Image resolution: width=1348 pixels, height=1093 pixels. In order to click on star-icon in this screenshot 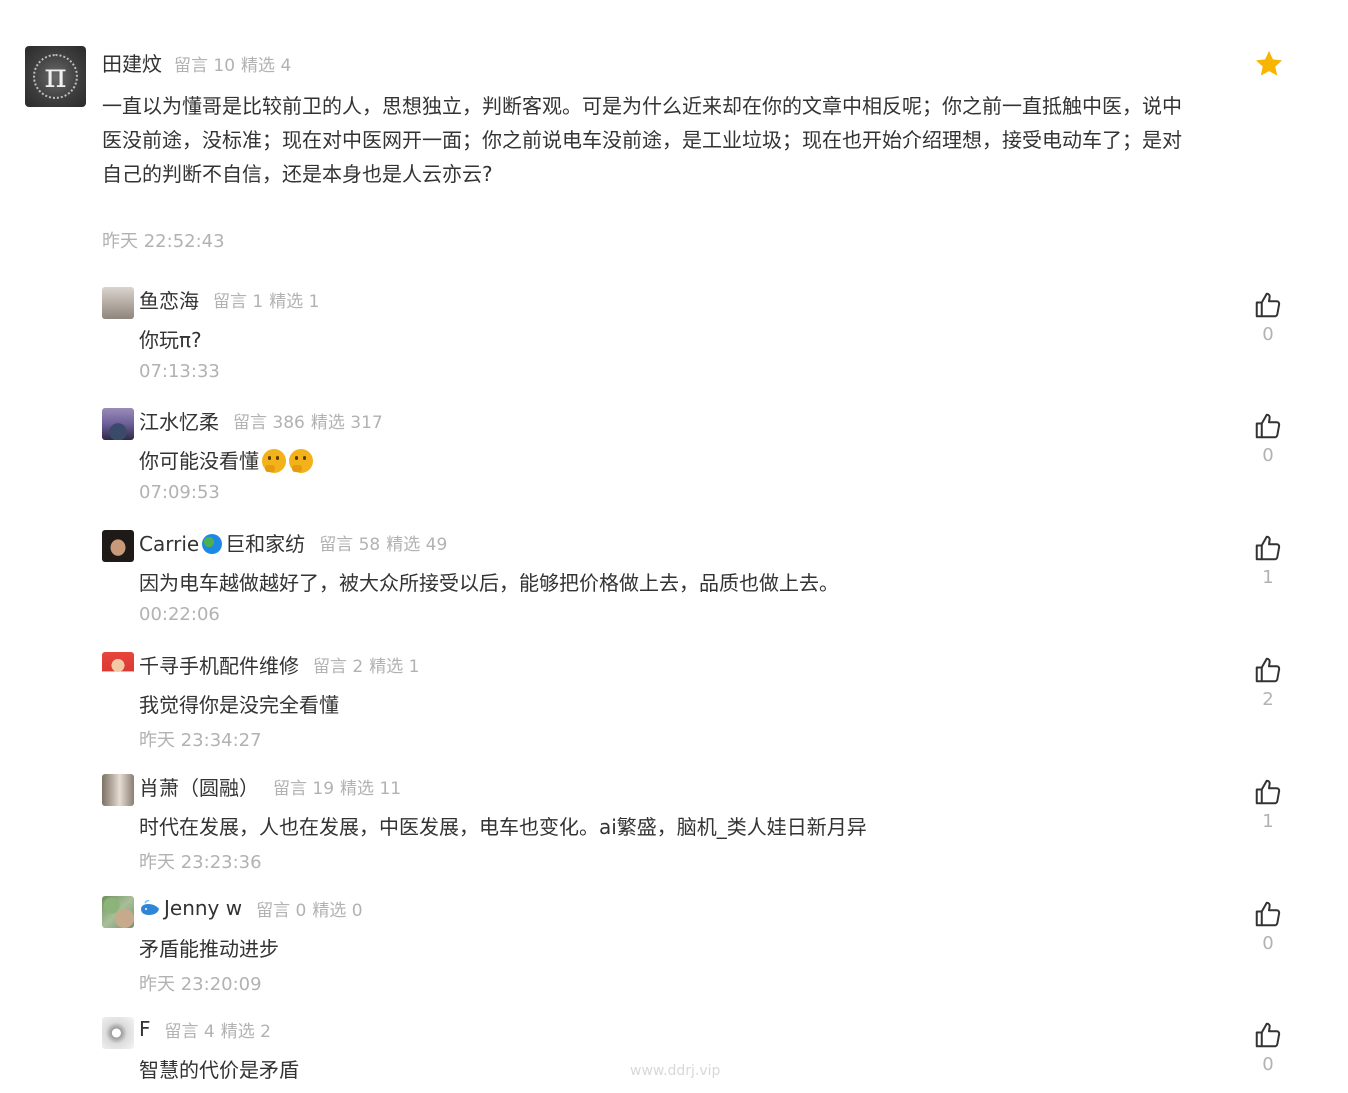, I will do `click(1269, 64)`.